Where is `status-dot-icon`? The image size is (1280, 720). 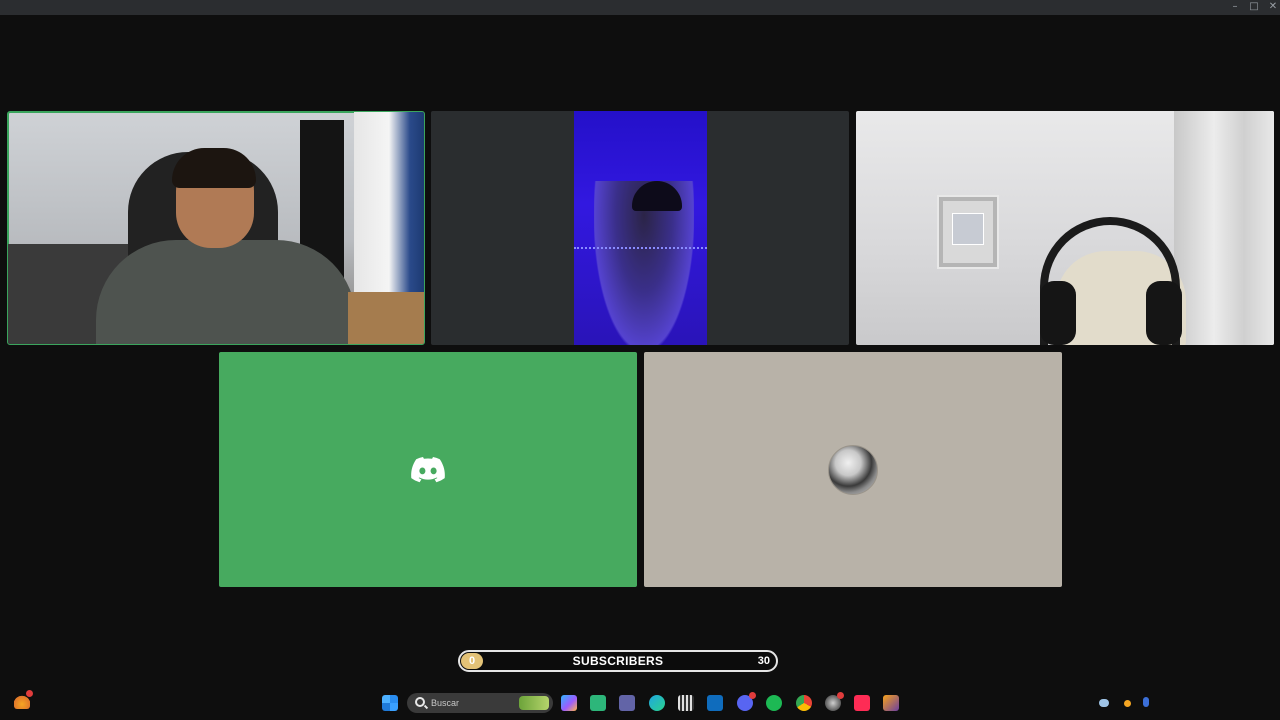
status-dot-icon is located at coordinates (1127, 703).